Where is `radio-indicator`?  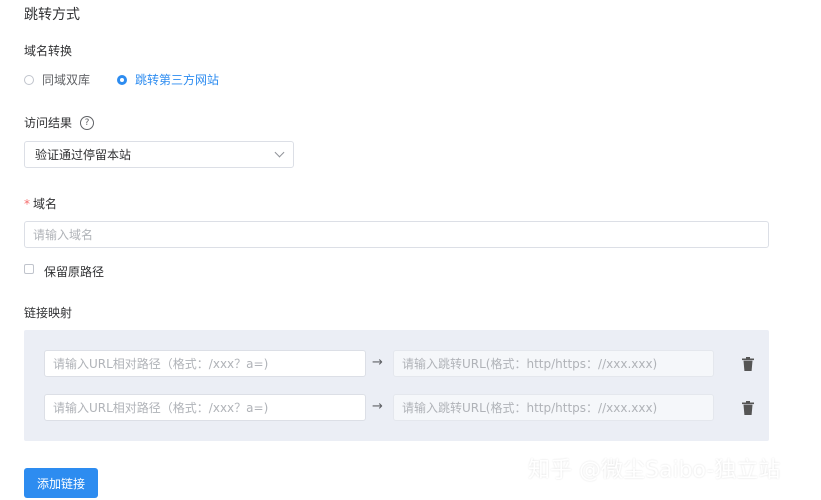 radio-indicator is located at coordinates (29, 79).